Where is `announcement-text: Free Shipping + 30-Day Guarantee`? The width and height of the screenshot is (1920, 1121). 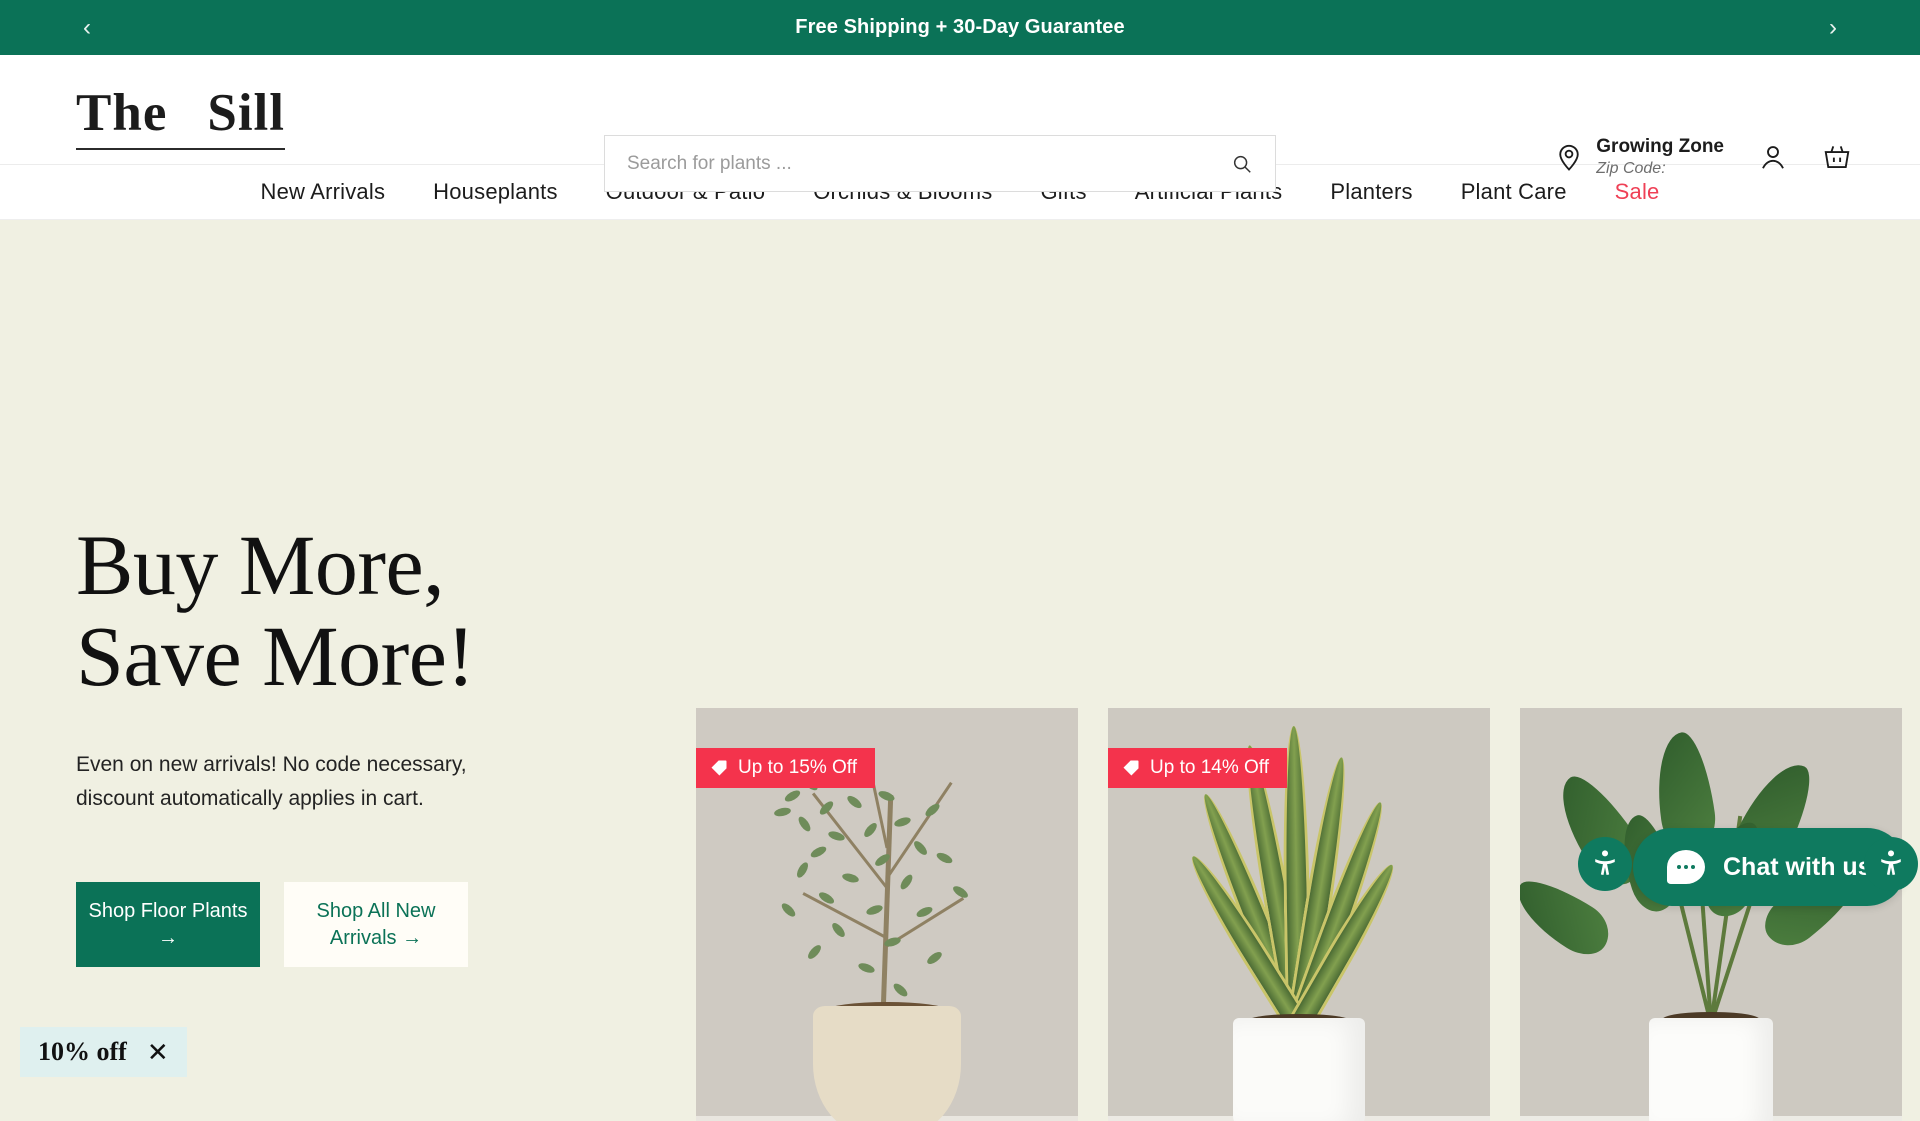
announcement-text: Free Shipping + 30-Day Guarantee is located at coordinates (960, 27).